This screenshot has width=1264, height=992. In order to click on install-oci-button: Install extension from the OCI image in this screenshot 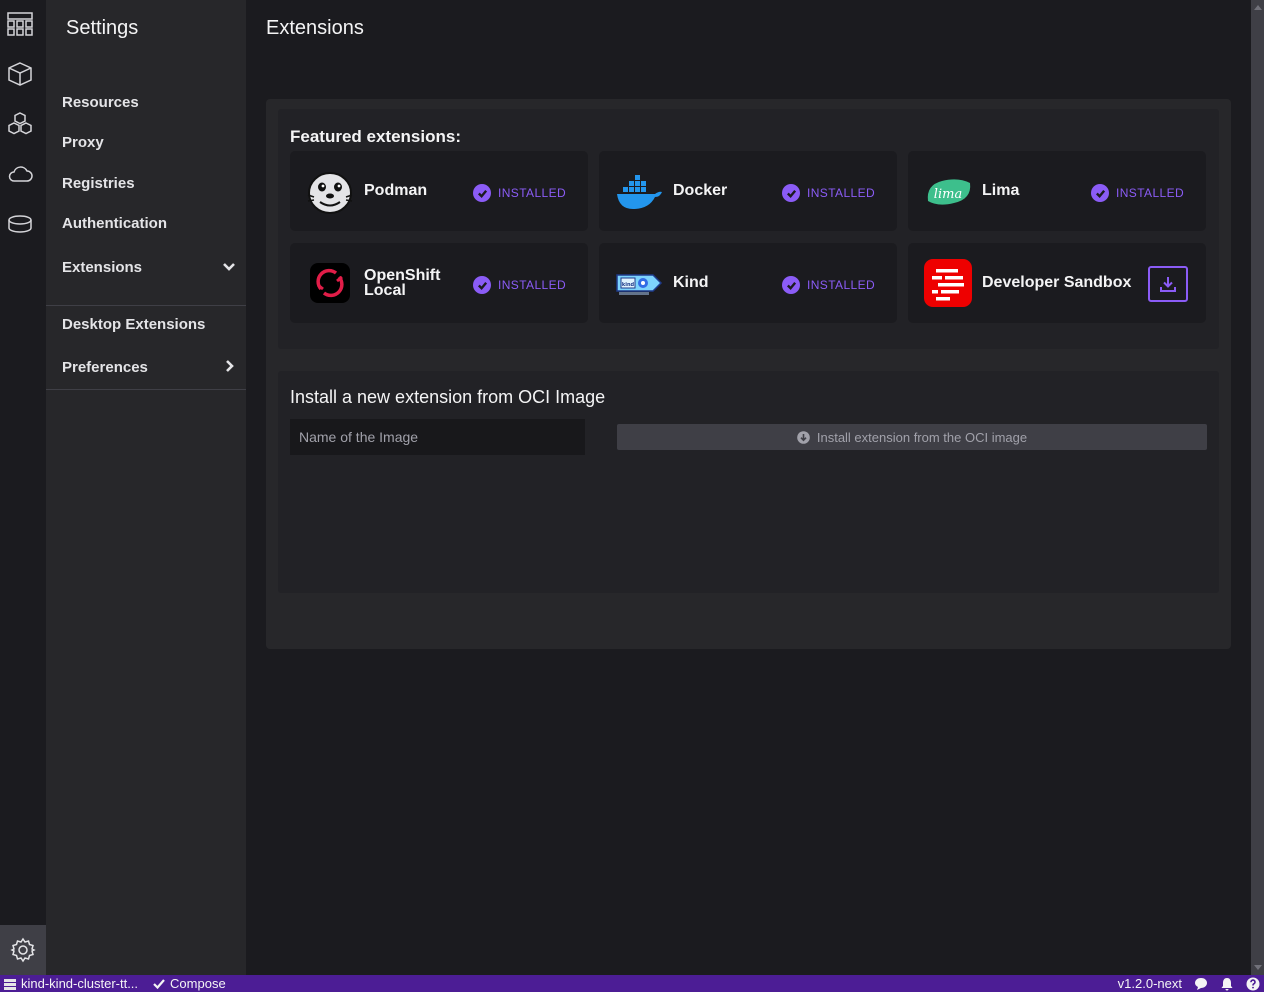, I will do `click(912, 437)`.